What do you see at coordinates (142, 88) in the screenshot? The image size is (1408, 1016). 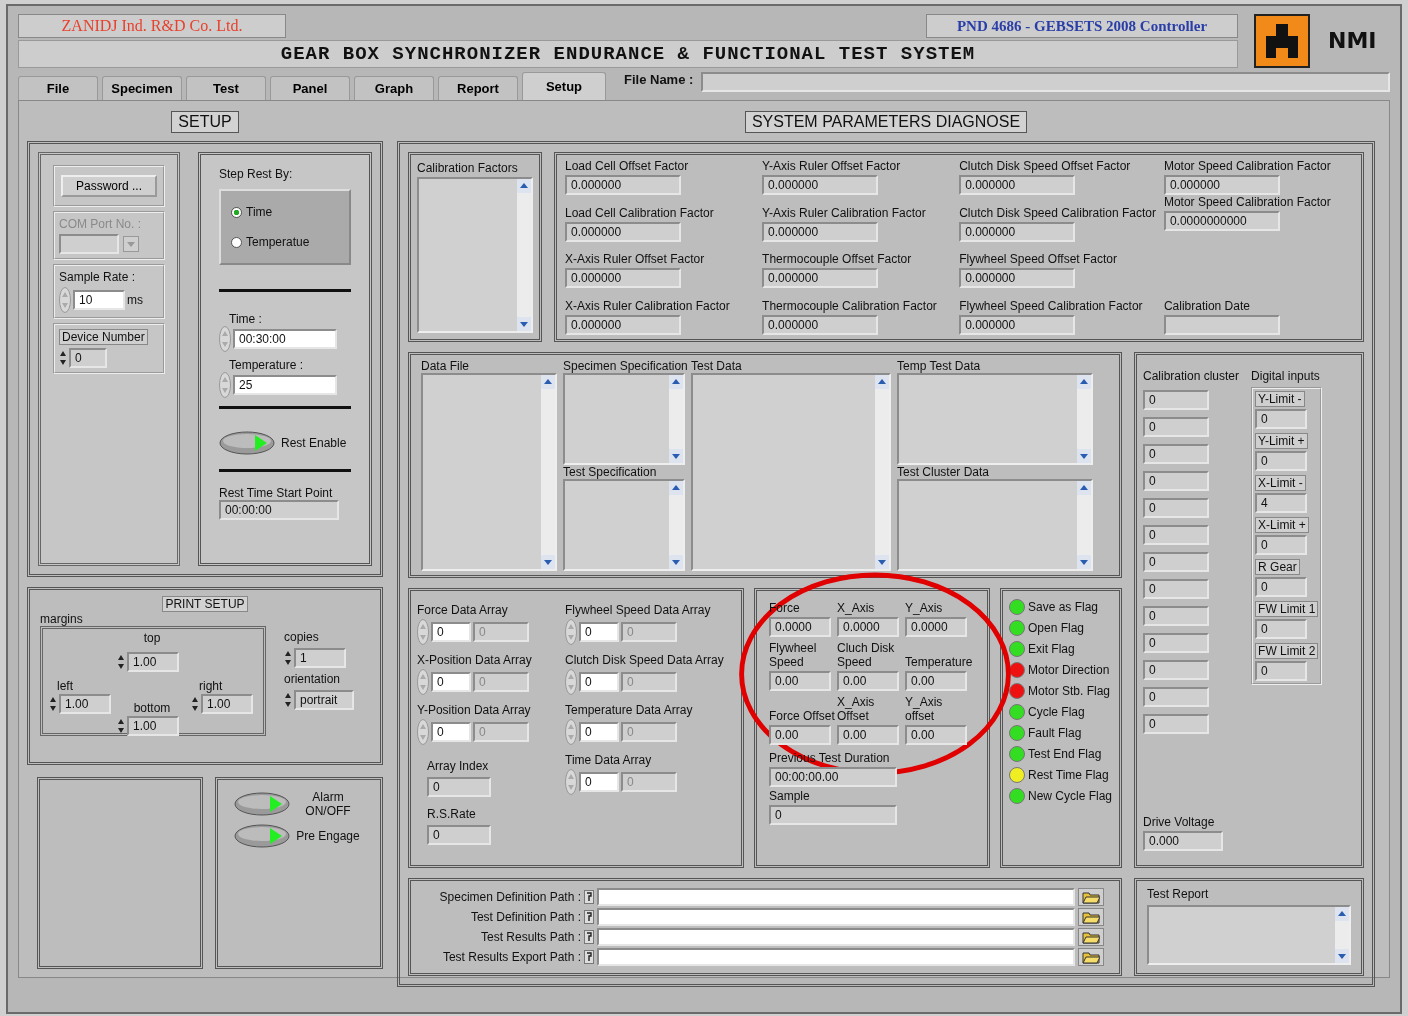 I see `tab: Specimen` at bounding box center [142, 88].